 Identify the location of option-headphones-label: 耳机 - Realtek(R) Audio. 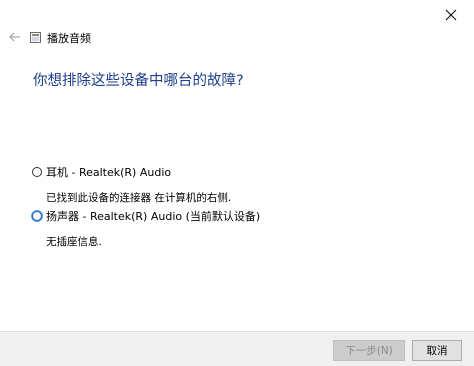
(109, 172).